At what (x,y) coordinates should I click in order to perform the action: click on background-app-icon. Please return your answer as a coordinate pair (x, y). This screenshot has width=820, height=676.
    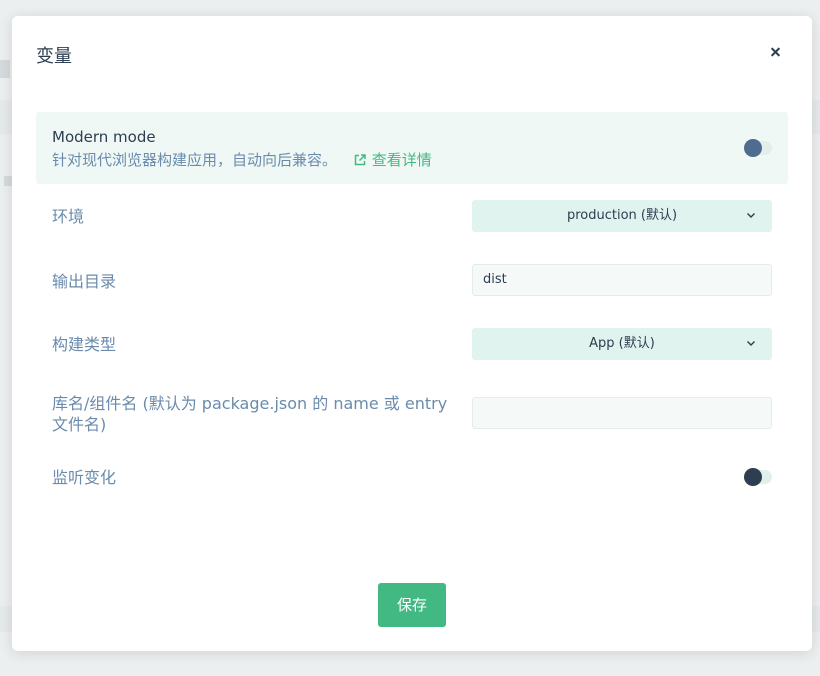
    Looking at the image, I should click on (5, 69).